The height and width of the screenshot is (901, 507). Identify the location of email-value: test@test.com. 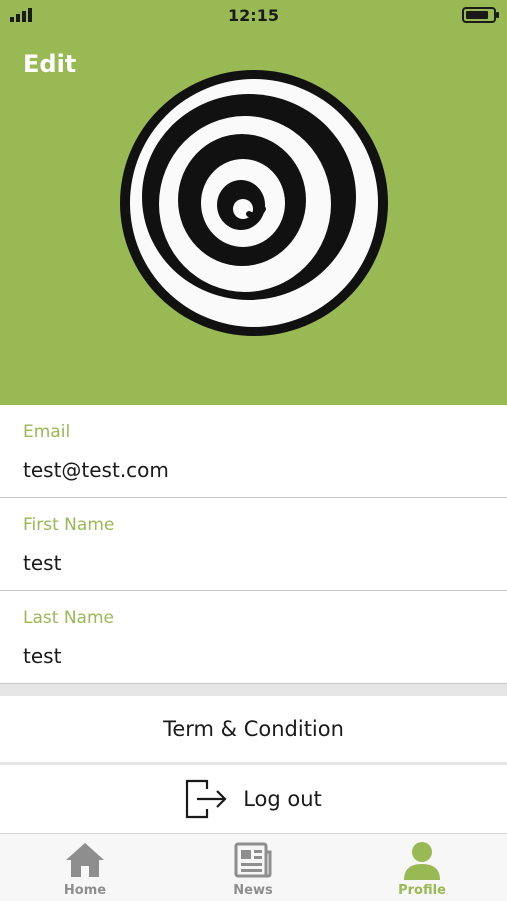
(96, 470).